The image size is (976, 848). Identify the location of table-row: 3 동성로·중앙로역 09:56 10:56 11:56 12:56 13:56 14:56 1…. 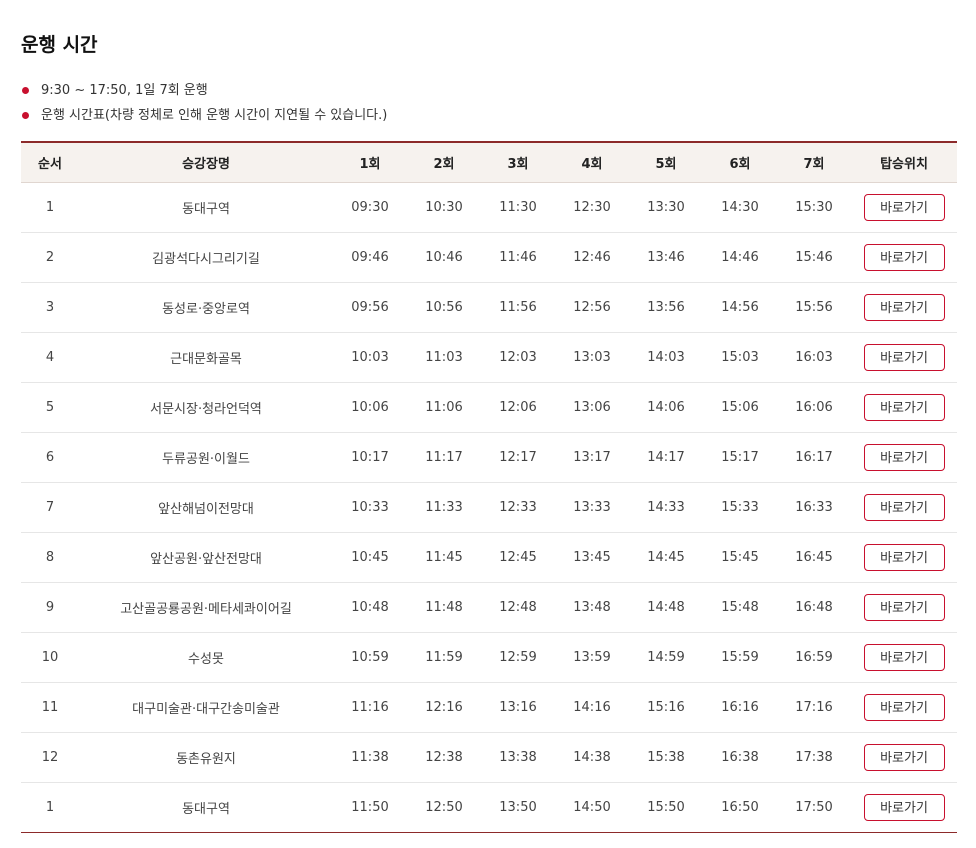
(489, 307).